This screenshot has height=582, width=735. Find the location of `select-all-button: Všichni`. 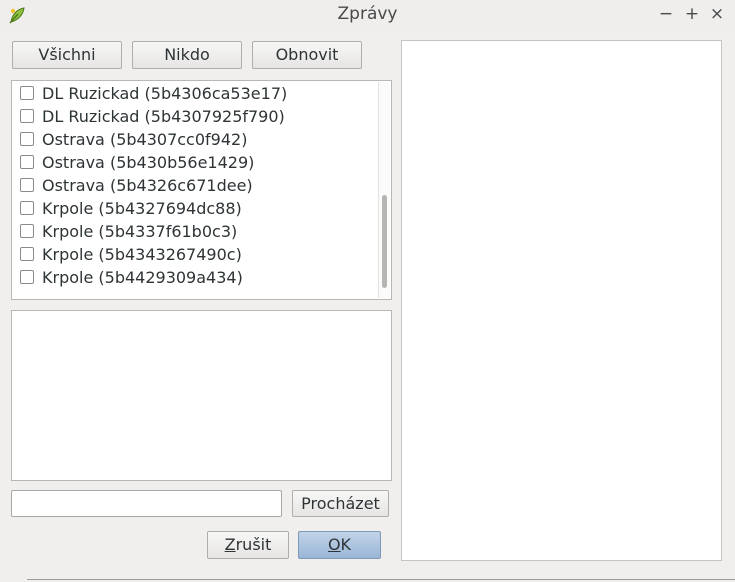

select-all-button: Všichni is located at coordinates (67, 55).